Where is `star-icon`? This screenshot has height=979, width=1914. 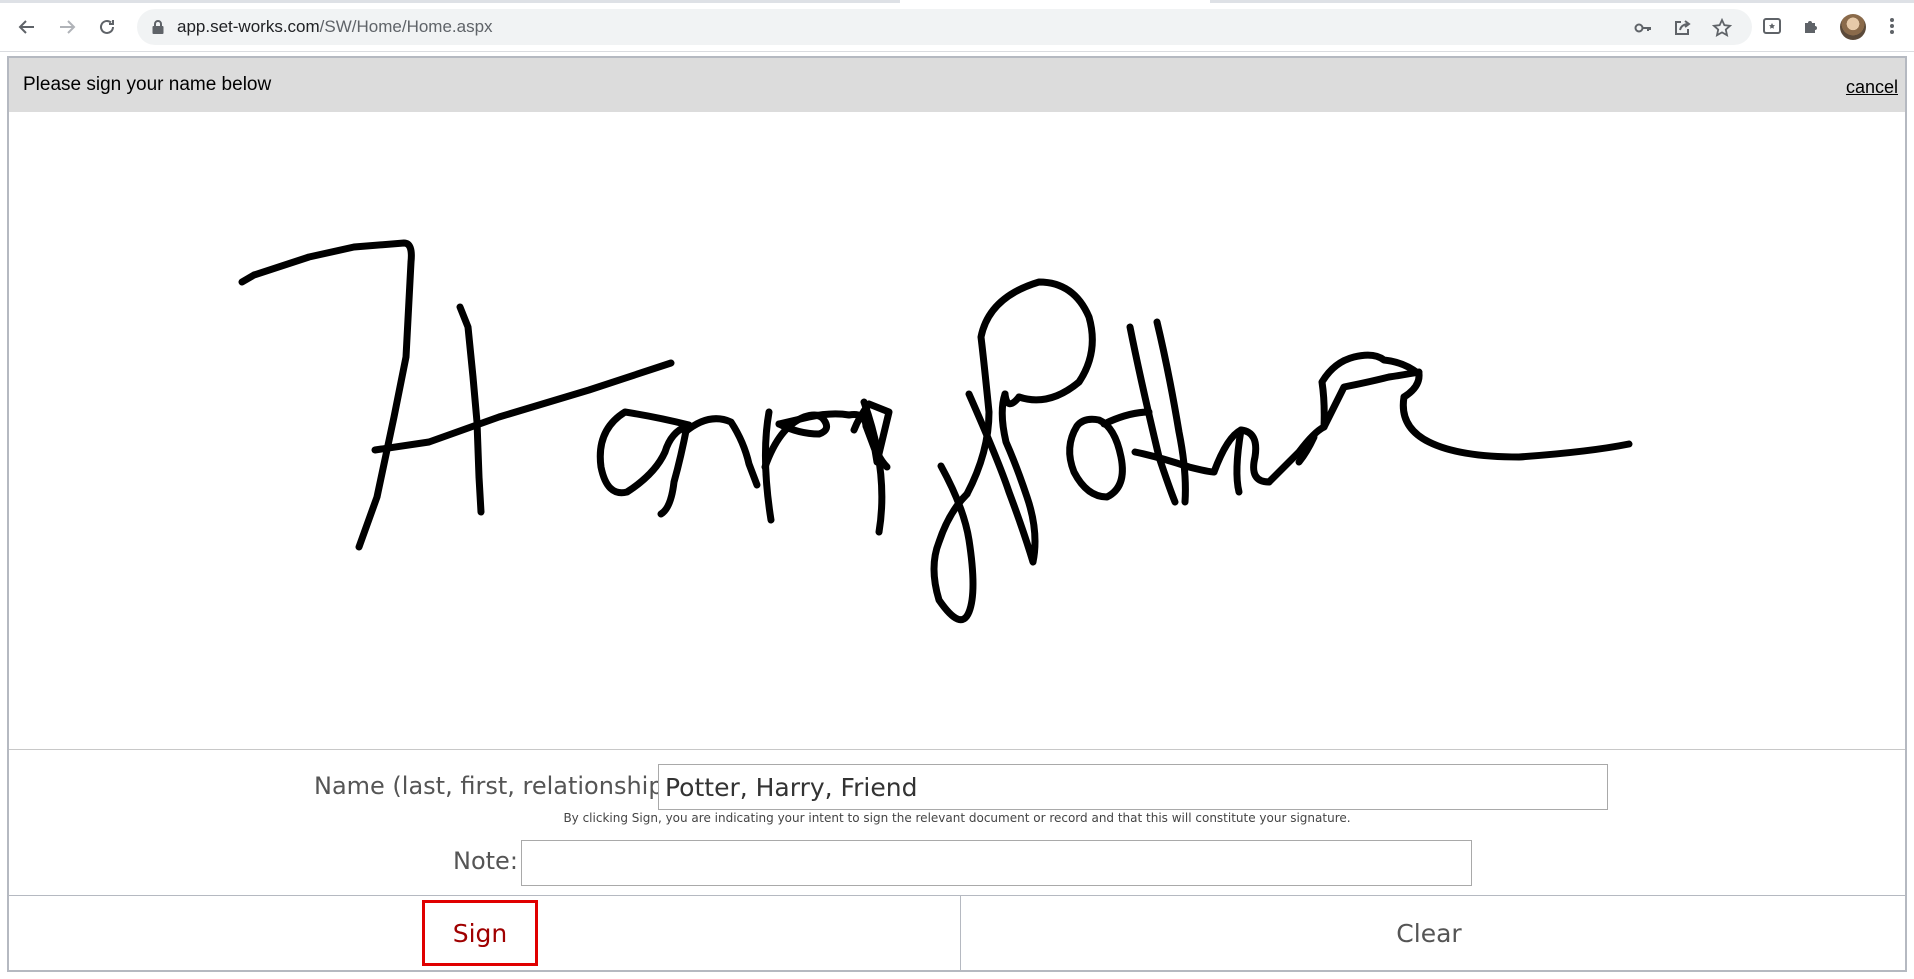
star-icon is located at coordinates (1722, 28).